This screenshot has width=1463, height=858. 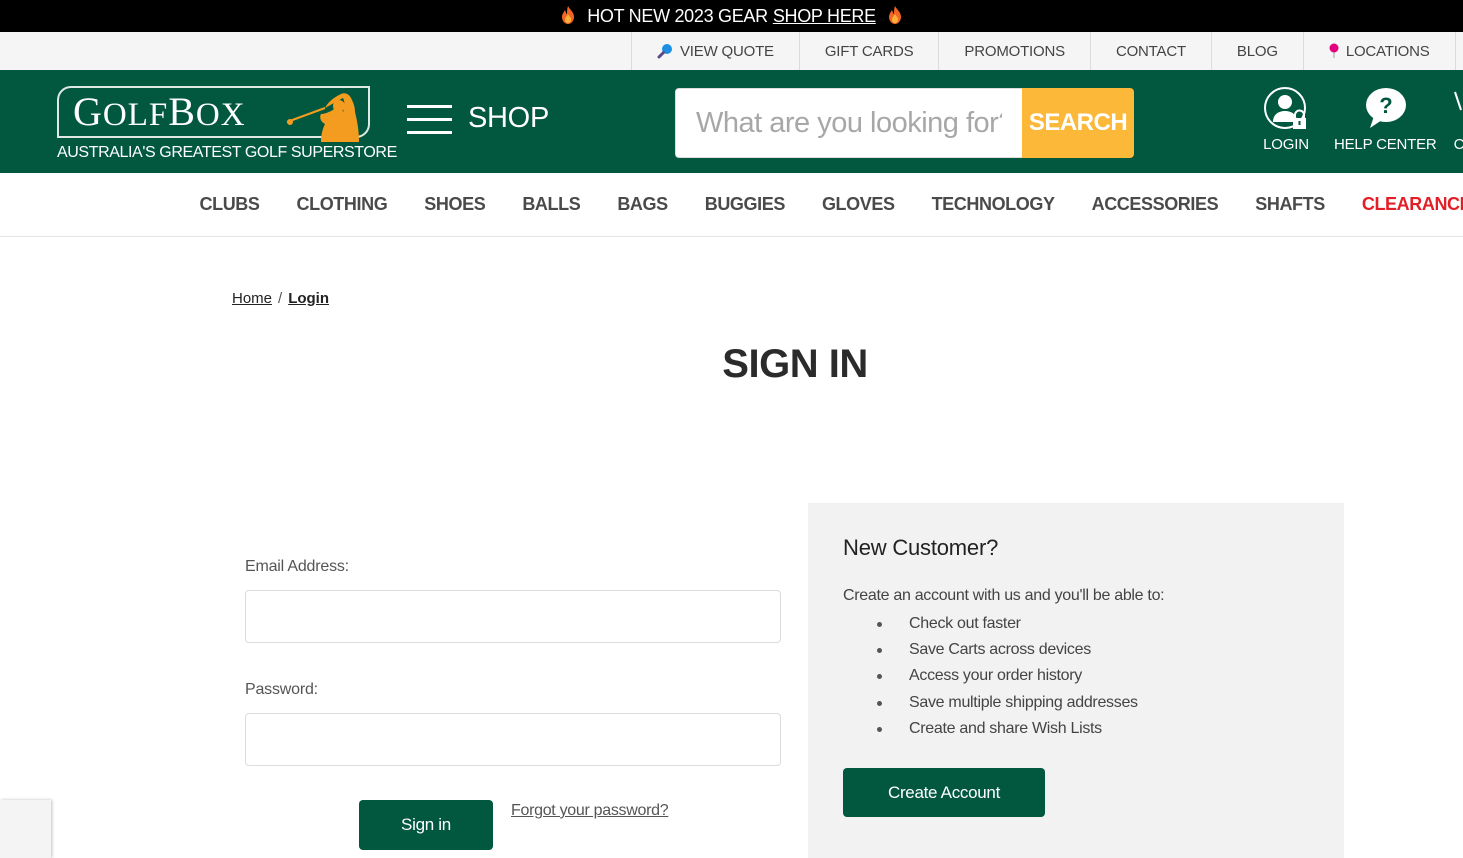 I want to click on create-account-button: Create Account, so click(x=944, y=792).